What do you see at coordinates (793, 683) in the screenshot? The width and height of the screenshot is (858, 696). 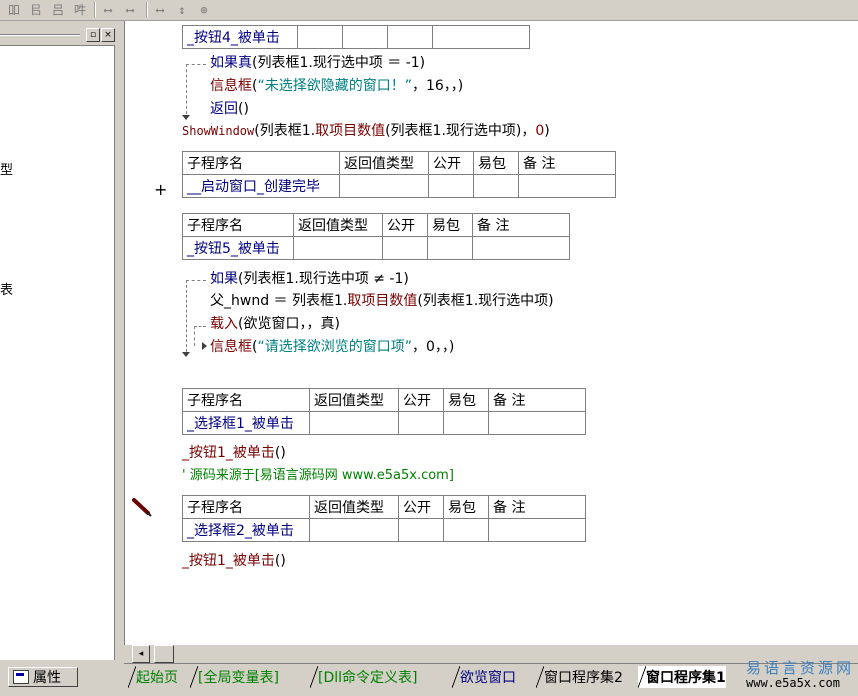 I see `watermark-url: www.e5a5x.com` at bounding box center [793, 683].